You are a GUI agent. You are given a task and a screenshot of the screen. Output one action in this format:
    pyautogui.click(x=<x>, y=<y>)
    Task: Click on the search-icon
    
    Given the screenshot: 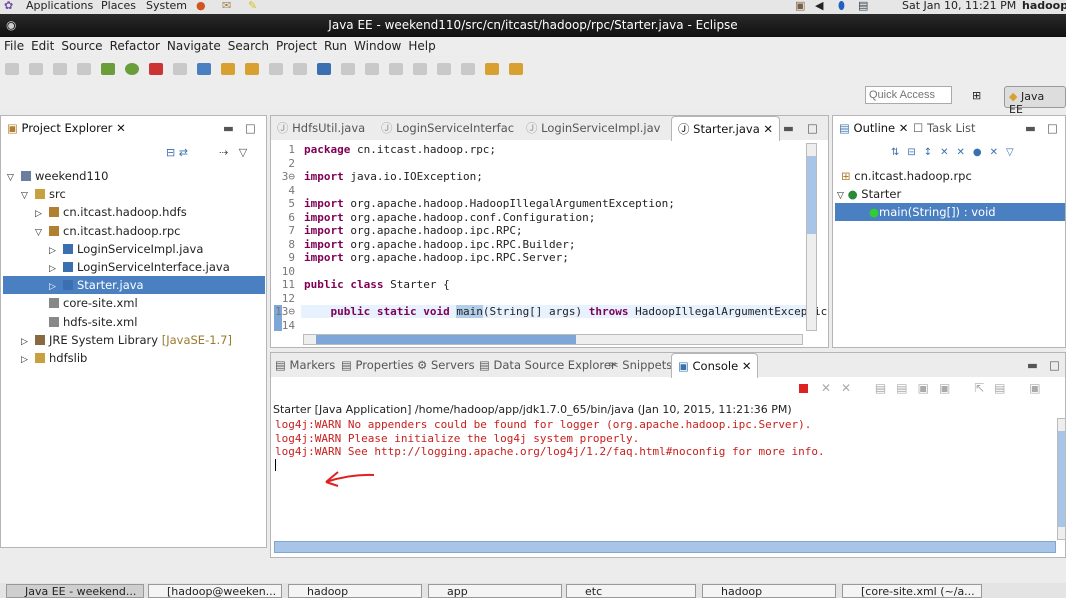 What is the action you would take?
    pyautogui.click(x=276, y=69)
    